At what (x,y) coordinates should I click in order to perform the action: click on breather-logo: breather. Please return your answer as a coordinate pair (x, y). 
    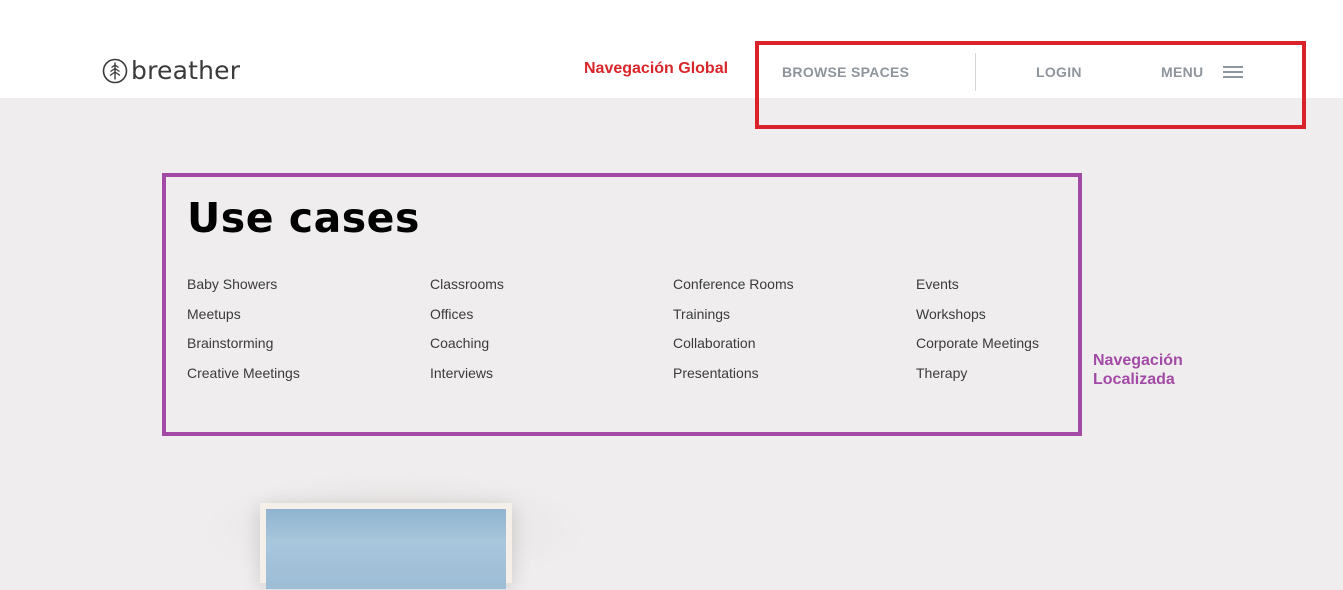
    Looking at the image, I should click on (171, 71).